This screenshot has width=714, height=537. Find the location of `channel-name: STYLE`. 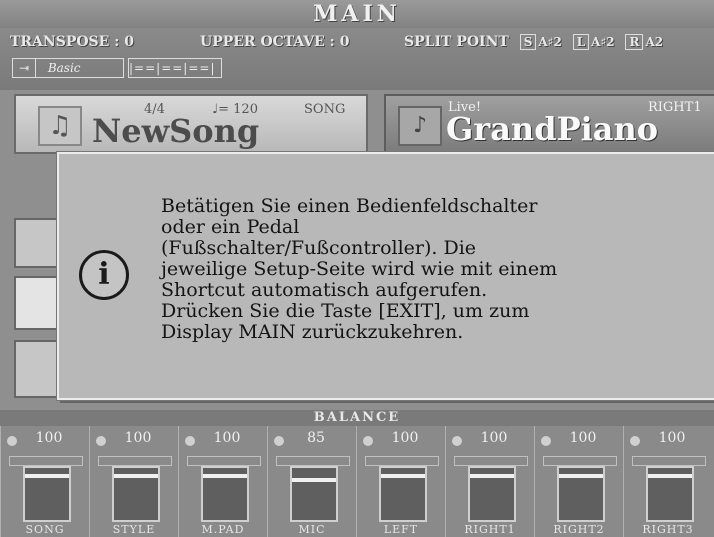

channel-name: STYLE is located at coordinates (134, 529).